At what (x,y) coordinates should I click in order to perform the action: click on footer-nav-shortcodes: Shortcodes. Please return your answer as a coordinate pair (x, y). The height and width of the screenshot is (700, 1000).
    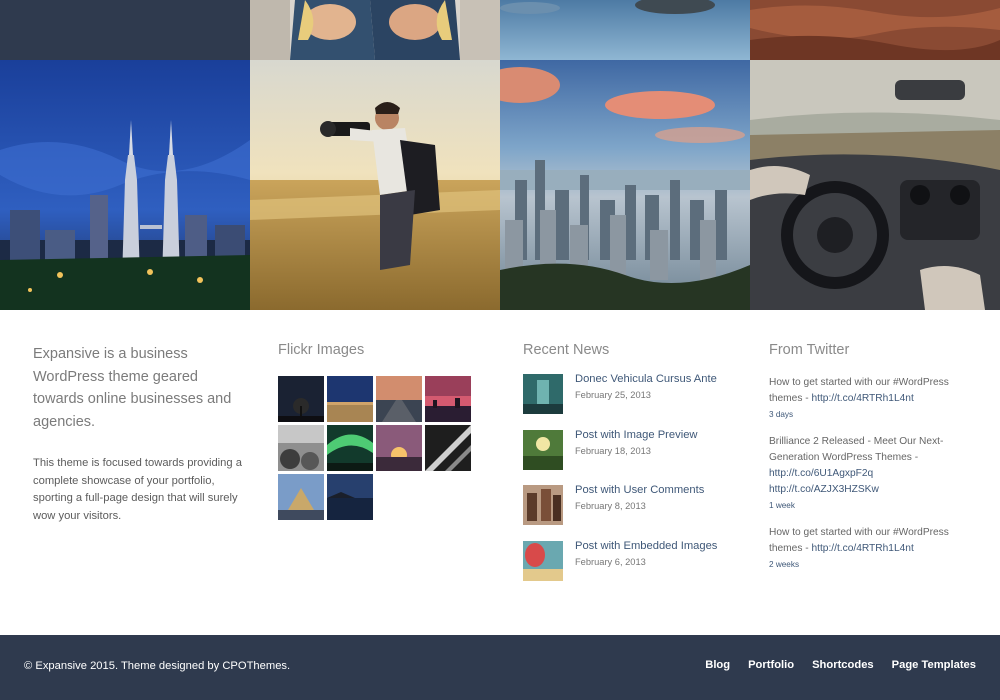
    Looking at the image, I should click on (843, 665).